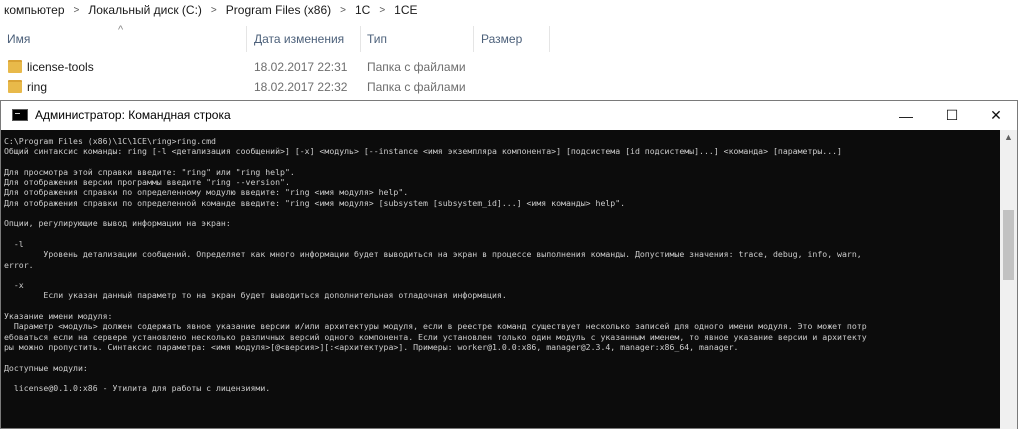  What do you see at coordinates (512, 87) in the screenshot?
I see `file-row: ring 18.02.2017 22:32 Папка с файлами` at bounding box center [512, 87].